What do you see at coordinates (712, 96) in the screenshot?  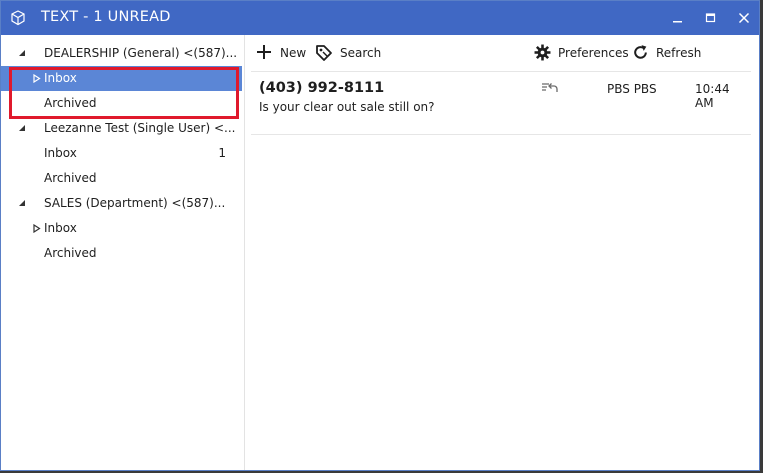 I see `message-time: 10:44 AM` at bounding box center [712, 96].